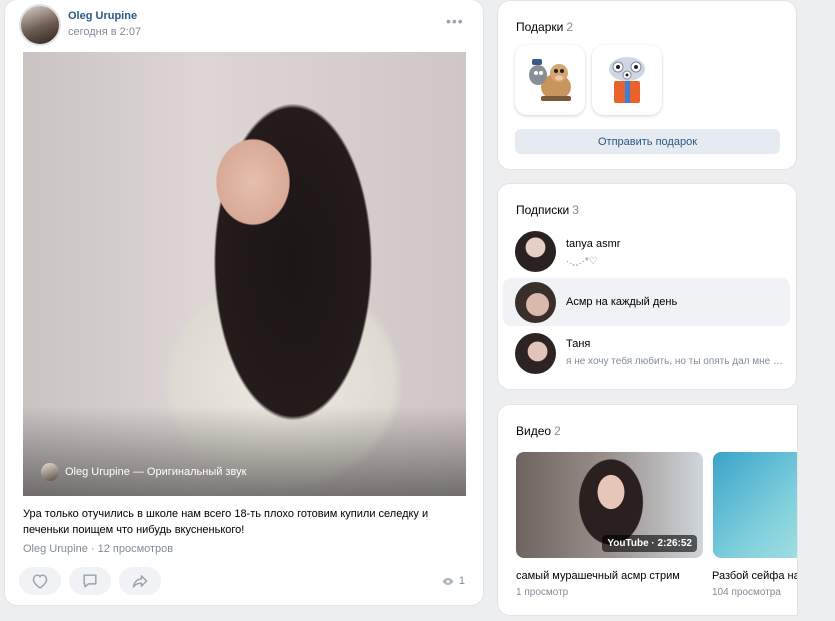 The width and height of the screenshot is (835, 621). I want to click on video-views: 1 просмотр, so click(542, 592).